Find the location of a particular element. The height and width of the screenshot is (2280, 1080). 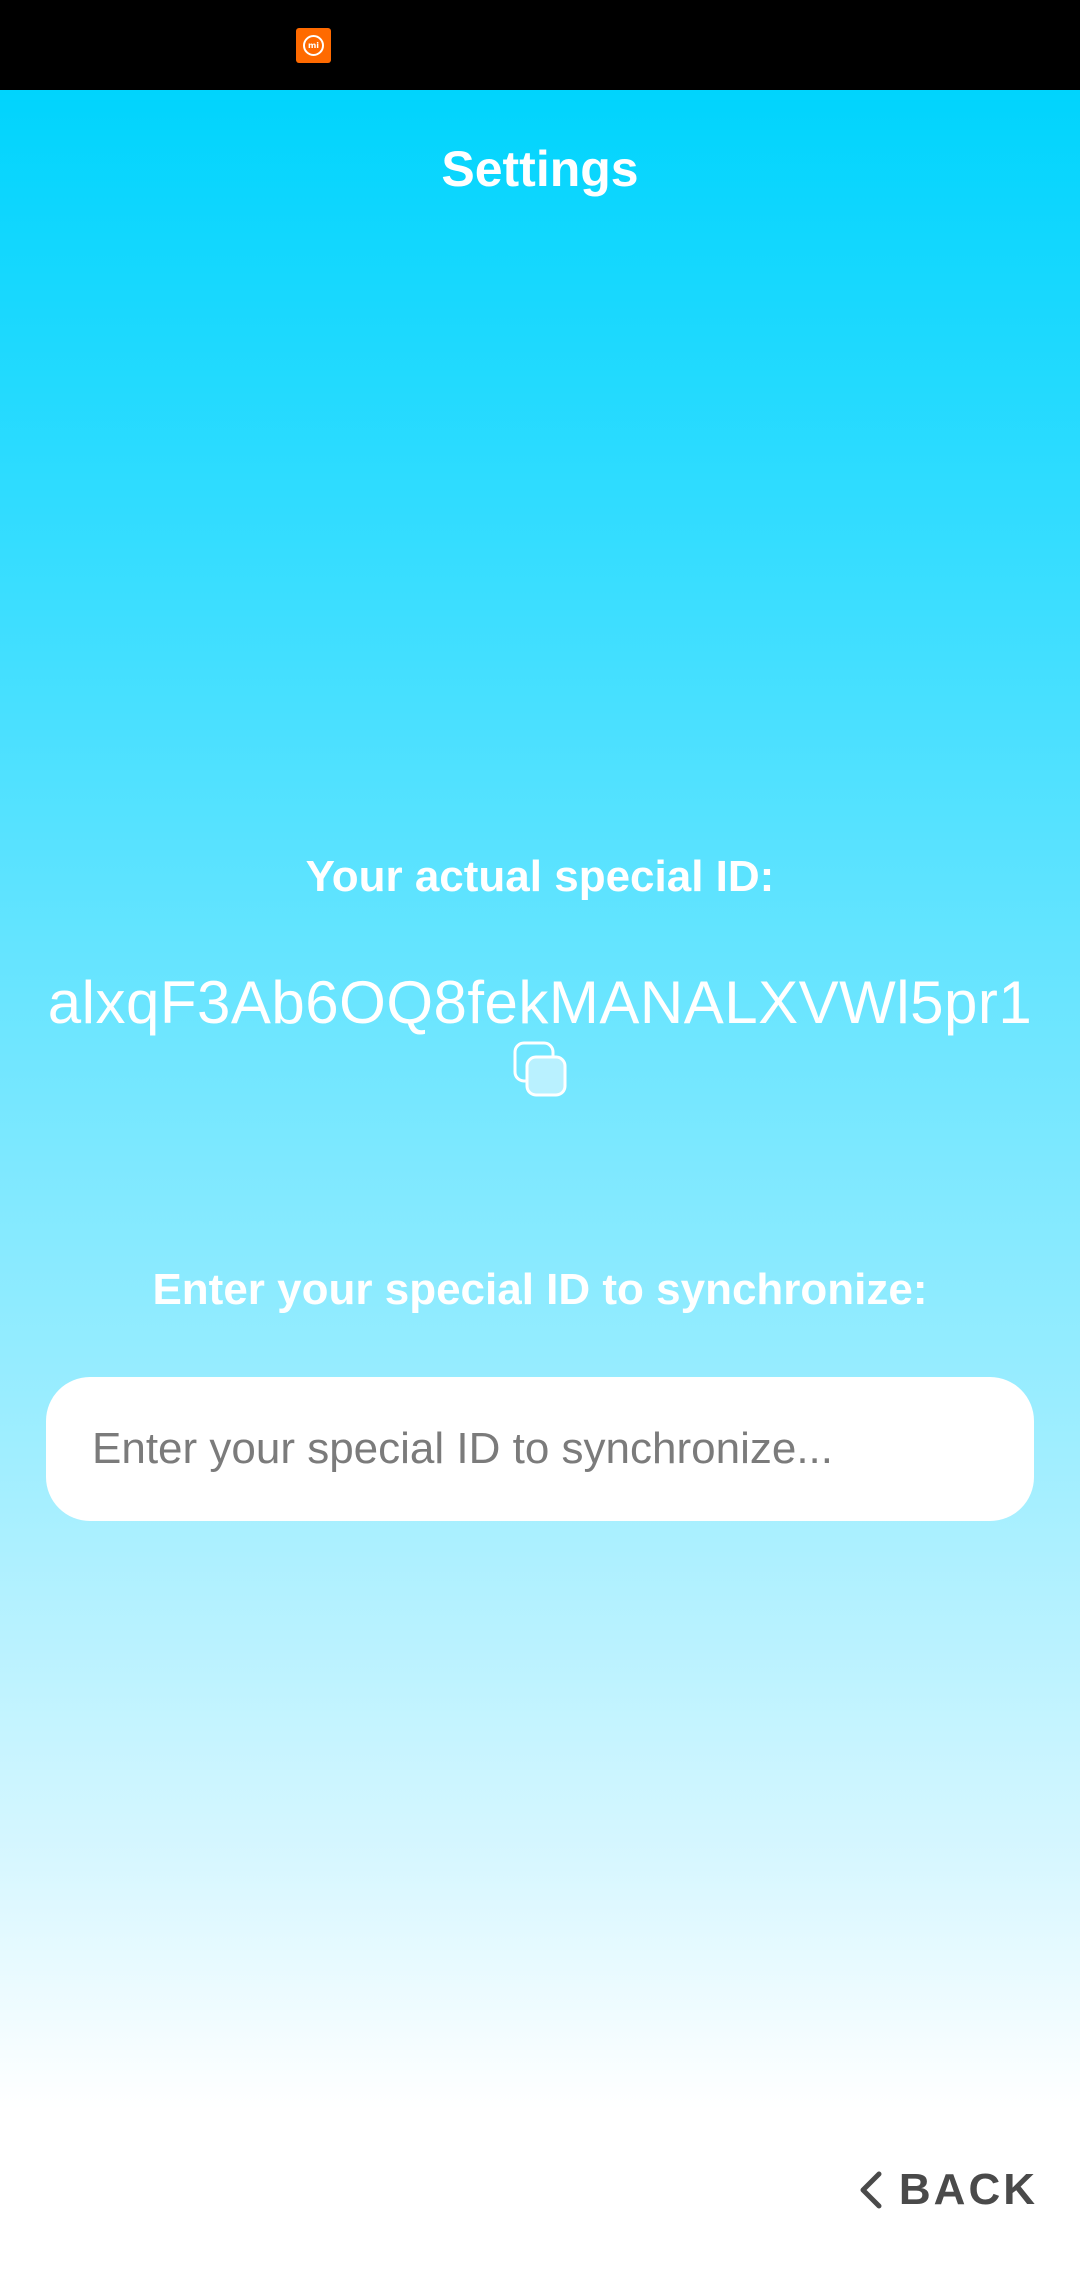

back-button: BACK is located at coordinates (947, 2190).